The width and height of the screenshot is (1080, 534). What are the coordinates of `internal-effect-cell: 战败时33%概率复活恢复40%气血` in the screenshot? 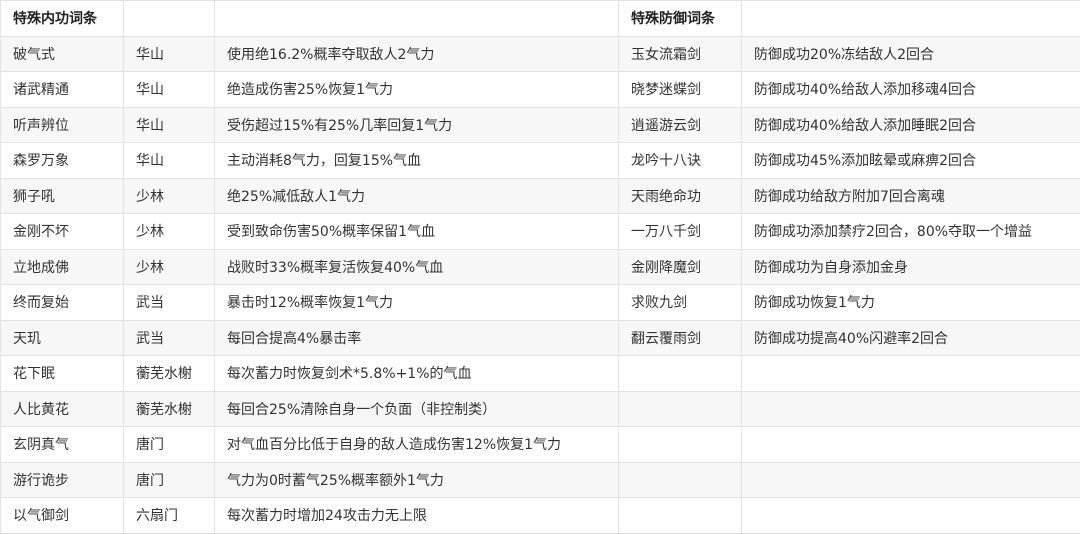 It's located at (417, 267).